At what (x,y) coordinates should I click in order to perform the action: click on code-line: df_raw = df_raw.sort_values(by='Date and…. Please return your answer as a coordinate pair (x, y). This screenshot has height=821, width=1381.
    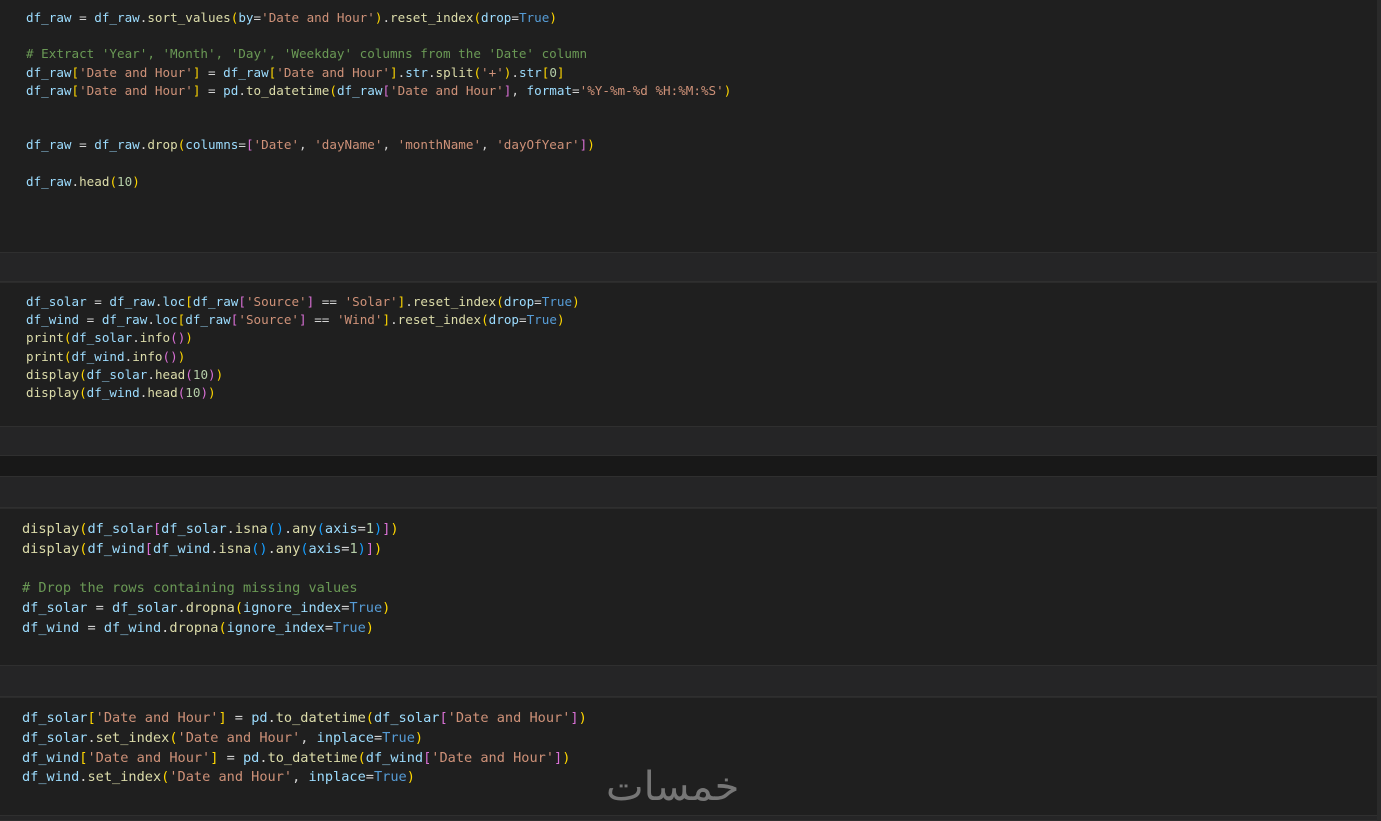
    Looking at the image, I should click on (378, 18).